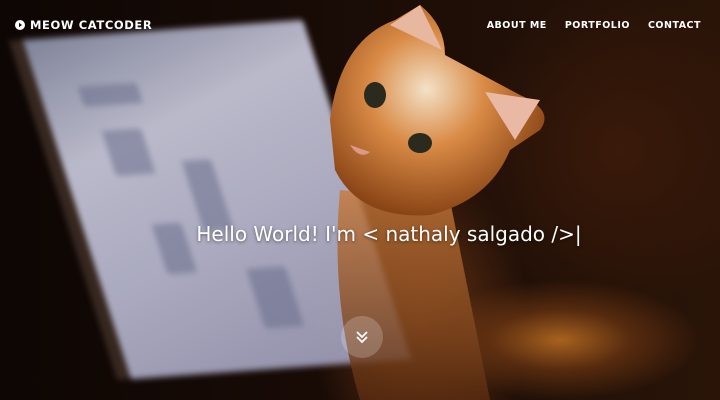 This screenshot has height=400, width=720. I want to click on nav-link-about-me: ABOUT ME, so click(517, 25).